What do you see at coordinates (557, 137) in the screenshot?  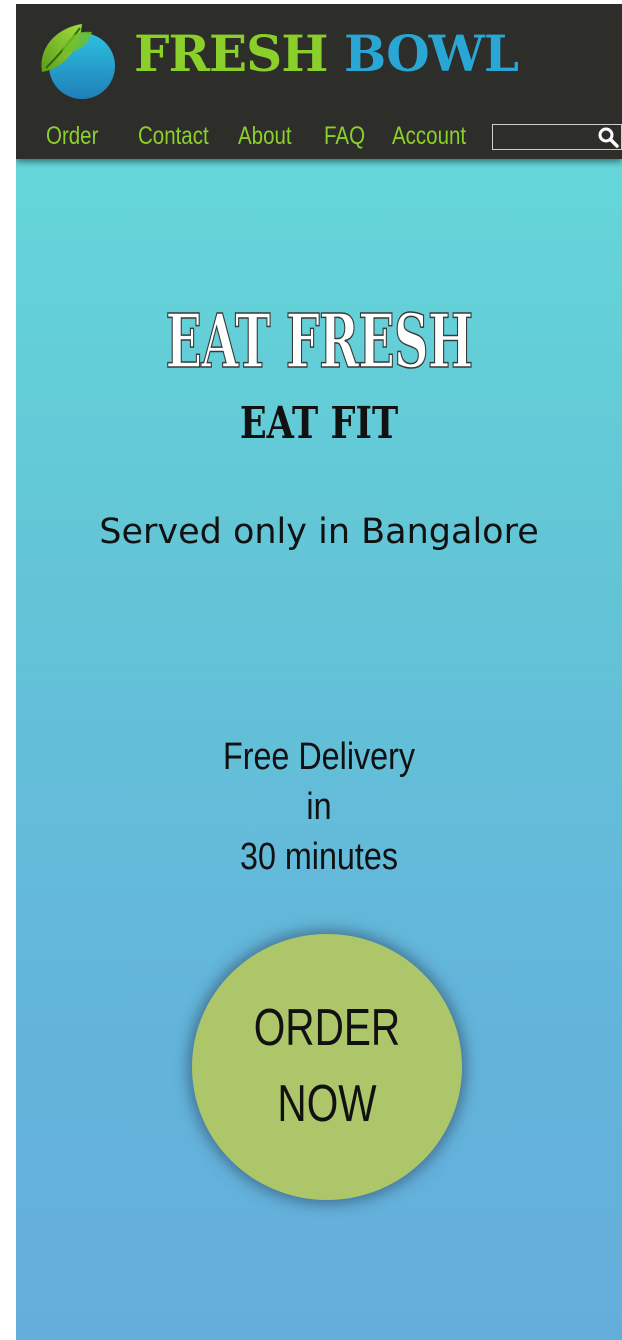 I see `search-input` at bounding box center [557, 137].